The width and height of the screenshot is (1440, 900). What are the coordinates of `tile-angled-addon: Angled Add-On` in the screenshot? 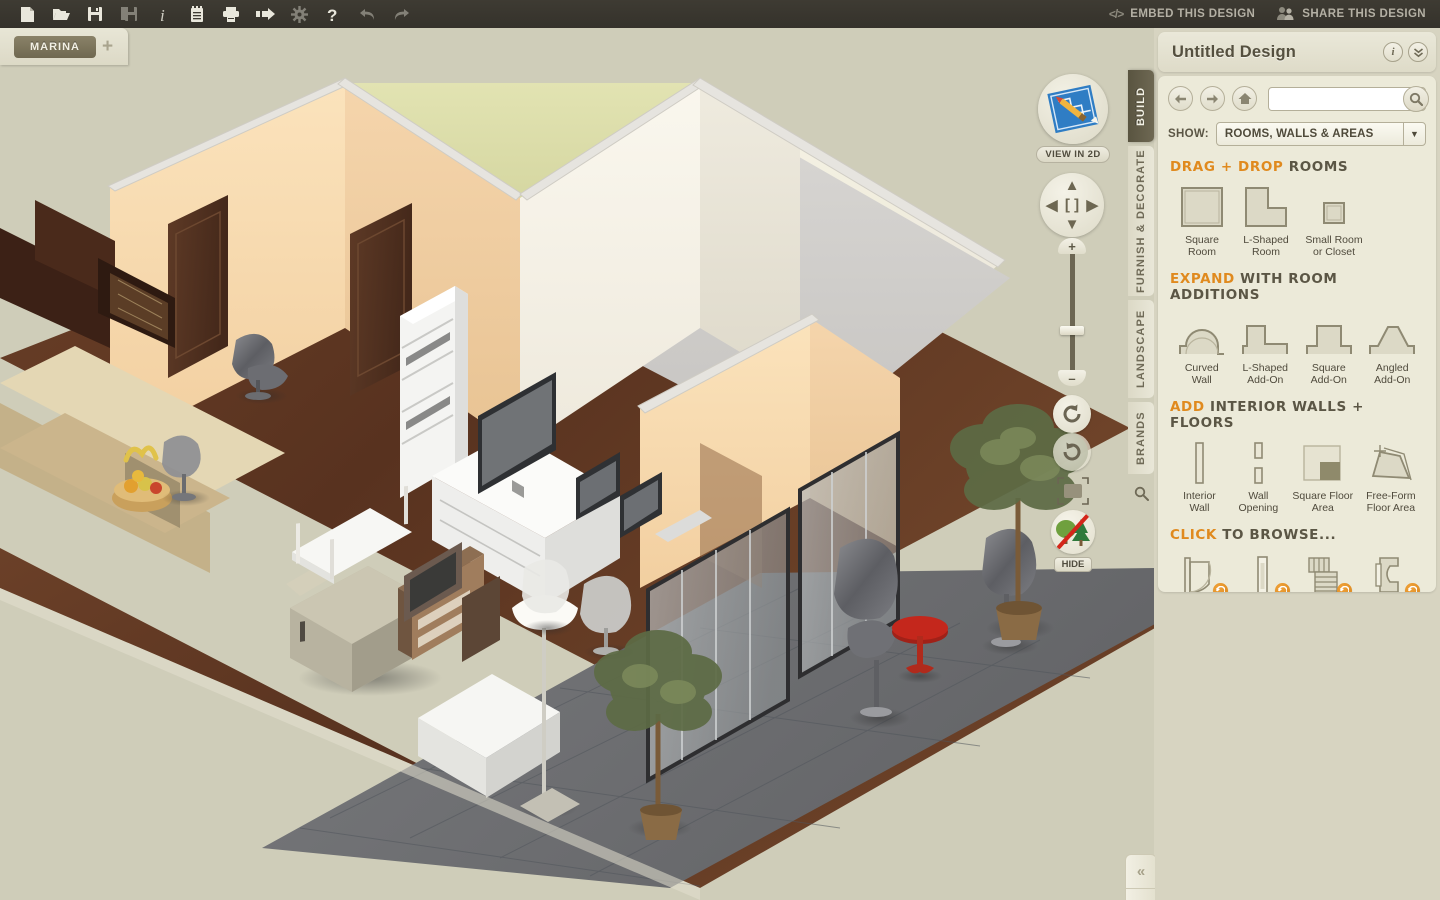 It's located at (1393, 348).